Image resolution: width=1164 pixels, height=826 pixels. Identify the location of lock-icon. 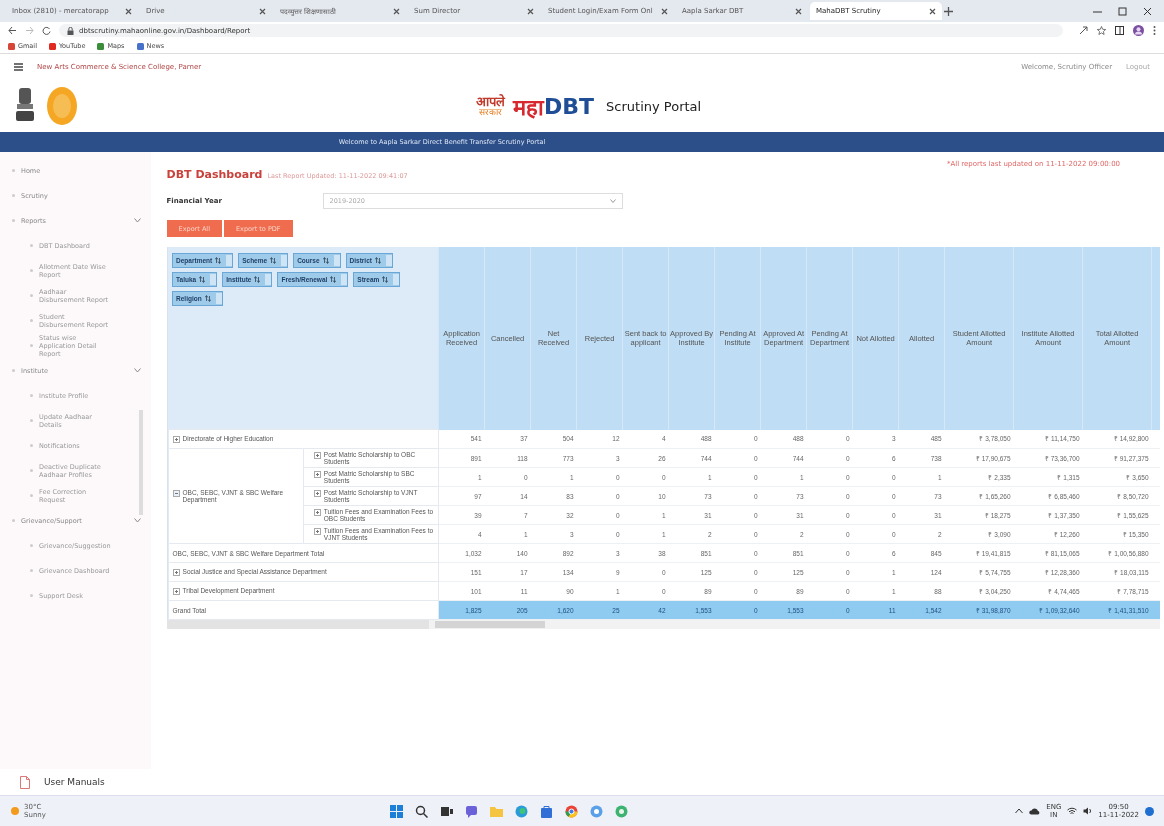
(70, 30).